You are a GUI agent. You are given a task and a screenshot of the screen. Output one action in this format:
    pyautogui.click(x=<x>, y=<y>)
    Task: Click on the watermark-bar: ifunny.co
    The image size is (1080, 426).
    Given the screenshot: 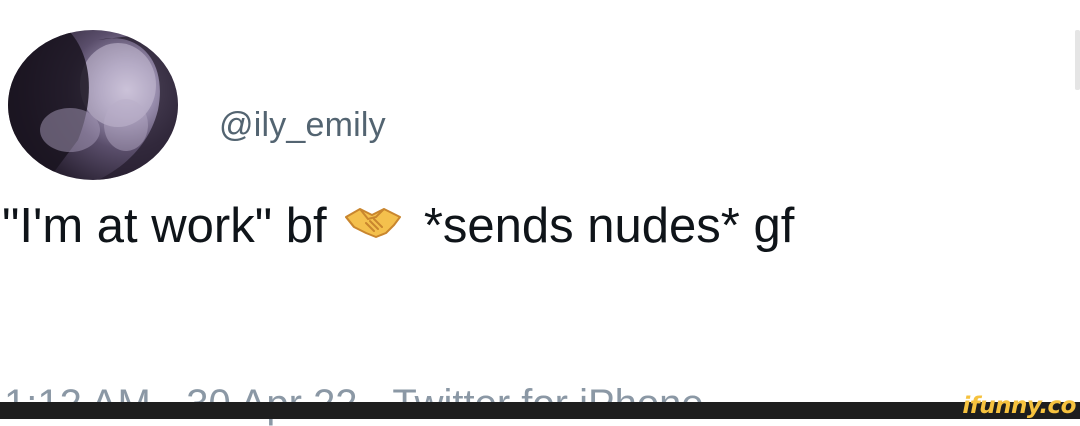 What is the action you would take?
    pyautogui.click(x=540, y=407)
    